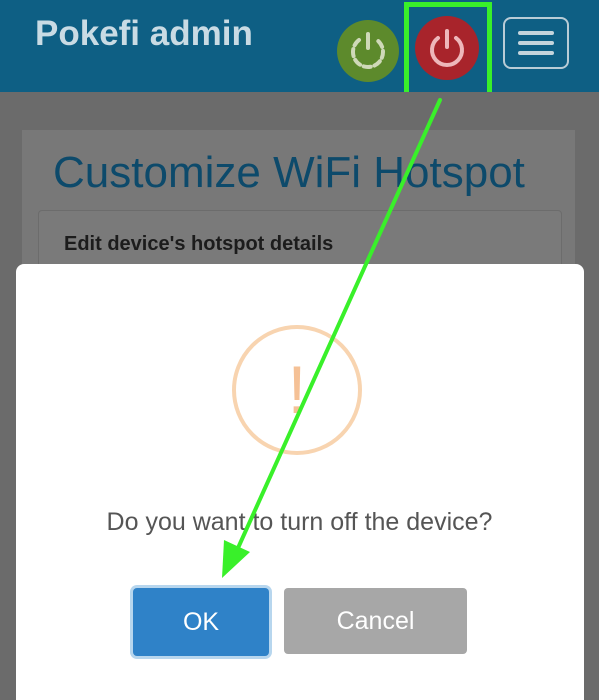 The height and width of the screenshot is (700, 599). Describe the element at coordinates (199, 244) in the screenshot. I see `card-header: Edit device's hotspot details` at that location.